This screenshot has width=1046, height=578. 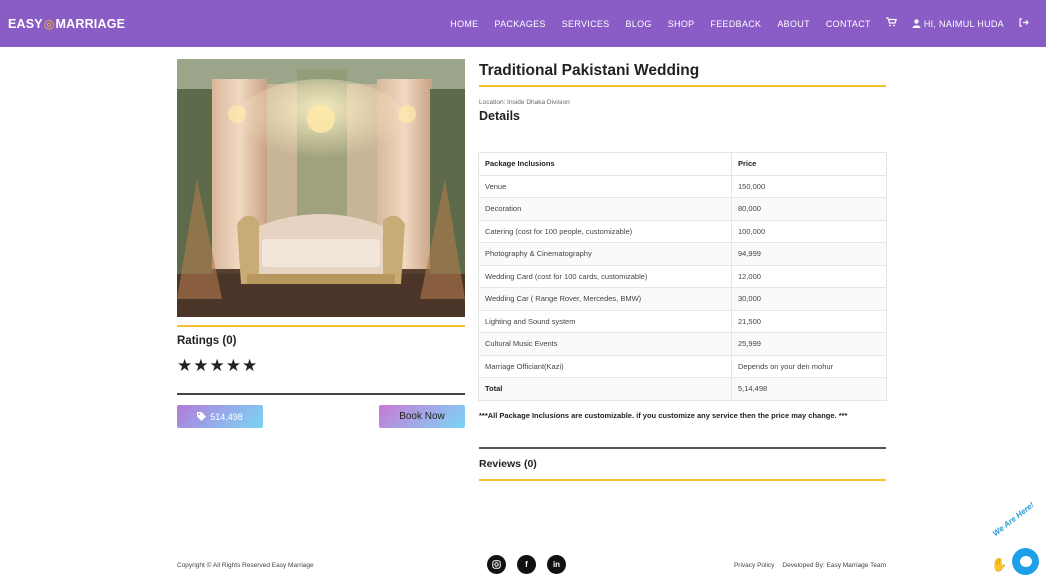 I want to click on table-total-row: Total 5,14,498, so click(x=682, y=389).